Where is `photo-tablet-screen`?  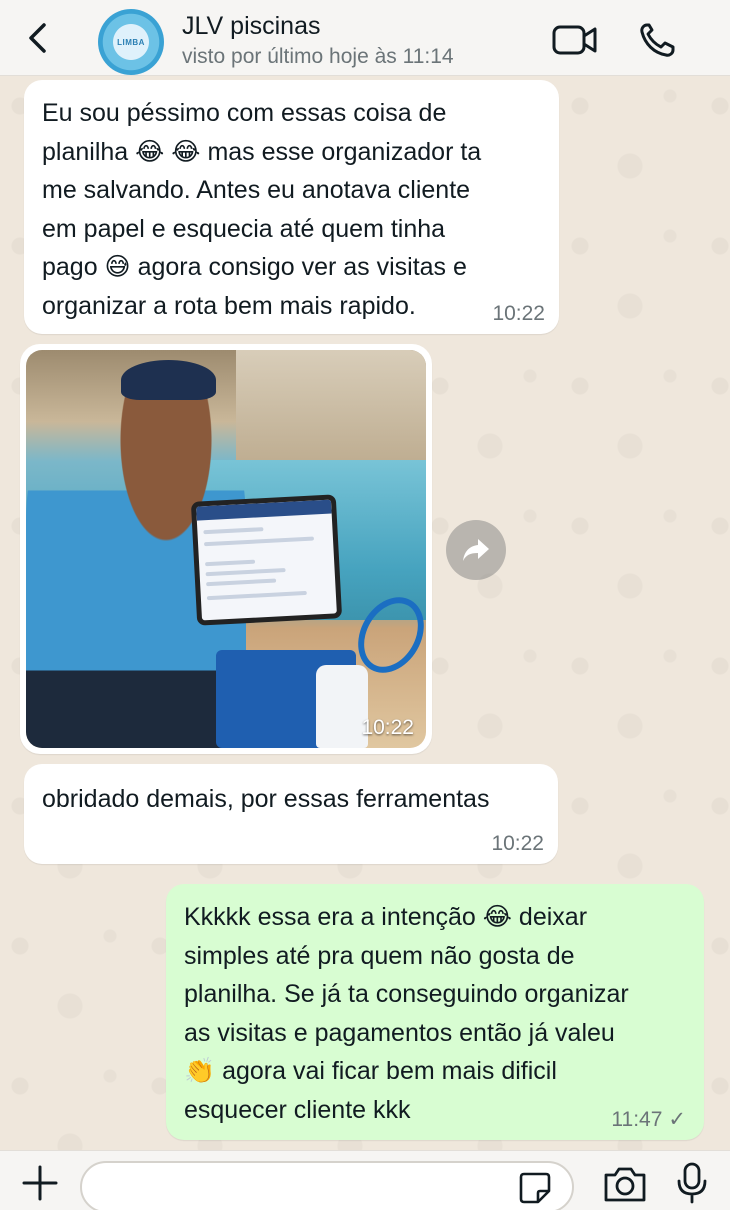
photo-tablet-screen is located at coordinates (266, 560).